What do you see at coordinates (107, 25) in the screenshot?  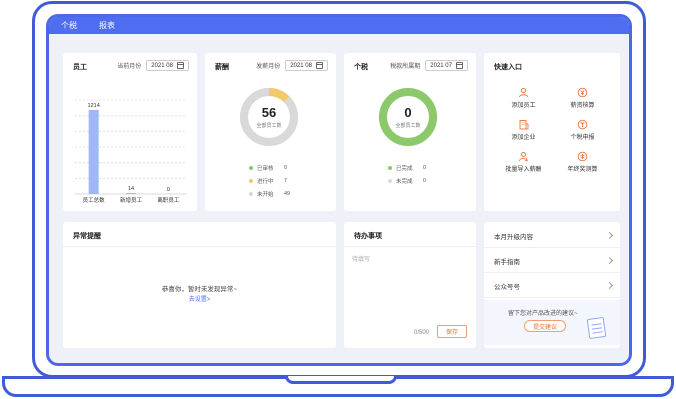 I see `tab-reports: 报表` at bounding box center [107, 25].